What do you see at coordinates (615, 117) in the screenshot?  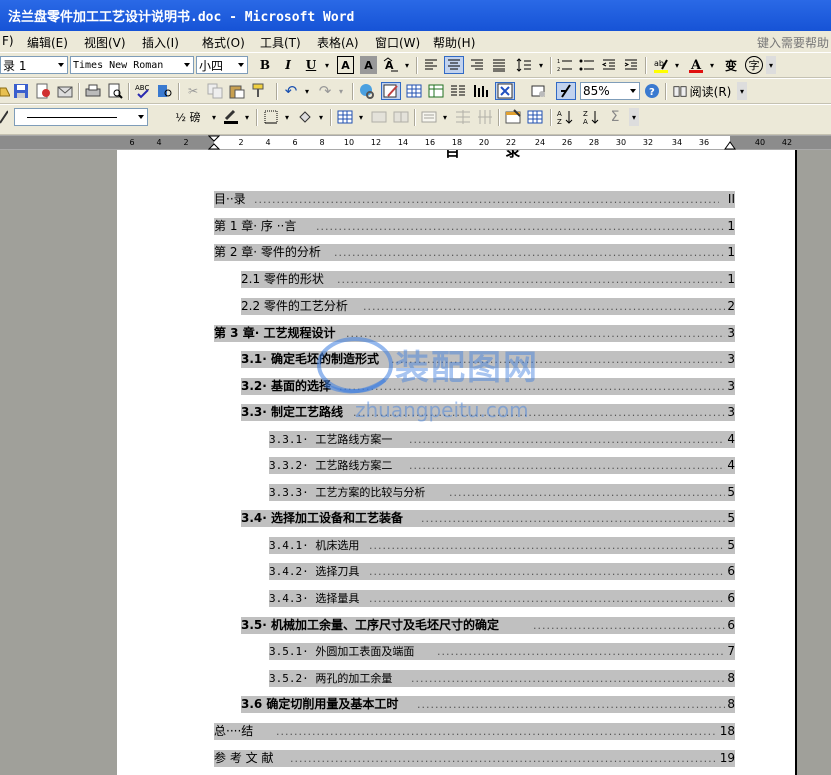 I see `autosum-icon: Σ` at bounding box center [615, 117].